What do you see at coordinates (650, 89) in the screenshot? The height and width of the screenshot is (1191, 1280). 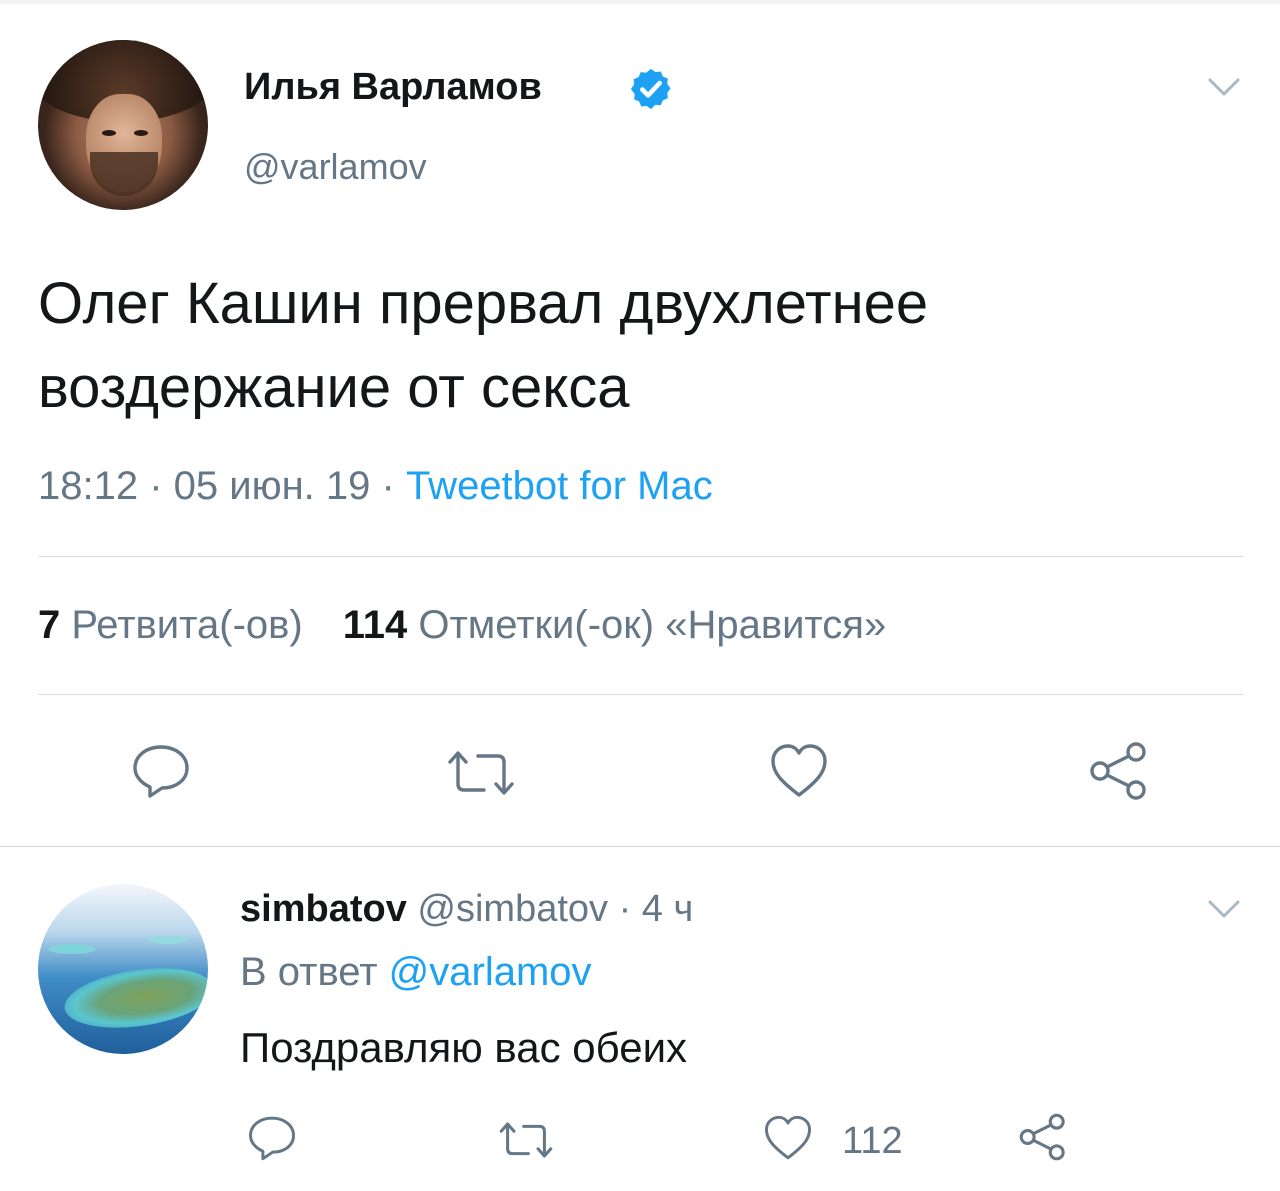 I see `verified-badge-icon` at bounding box center [650, 89].